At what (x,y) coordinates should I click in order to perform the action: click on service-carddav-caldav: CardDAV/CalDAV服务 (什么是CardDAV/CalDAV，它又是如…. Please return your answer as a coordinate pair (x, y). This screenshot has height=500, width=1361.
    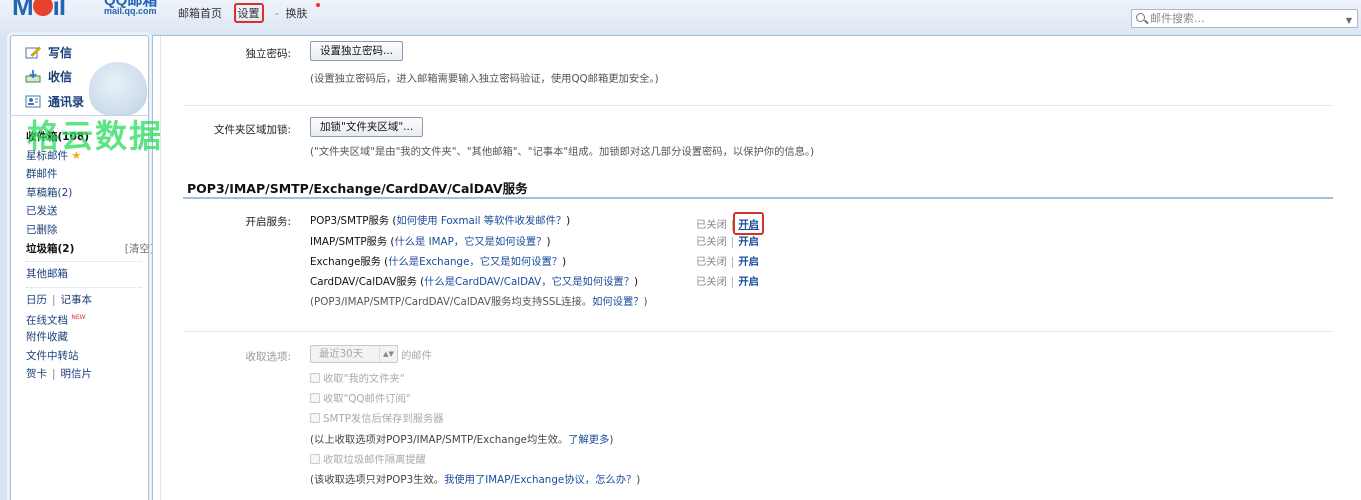
    Looking at the image, I should click on (474, 280).